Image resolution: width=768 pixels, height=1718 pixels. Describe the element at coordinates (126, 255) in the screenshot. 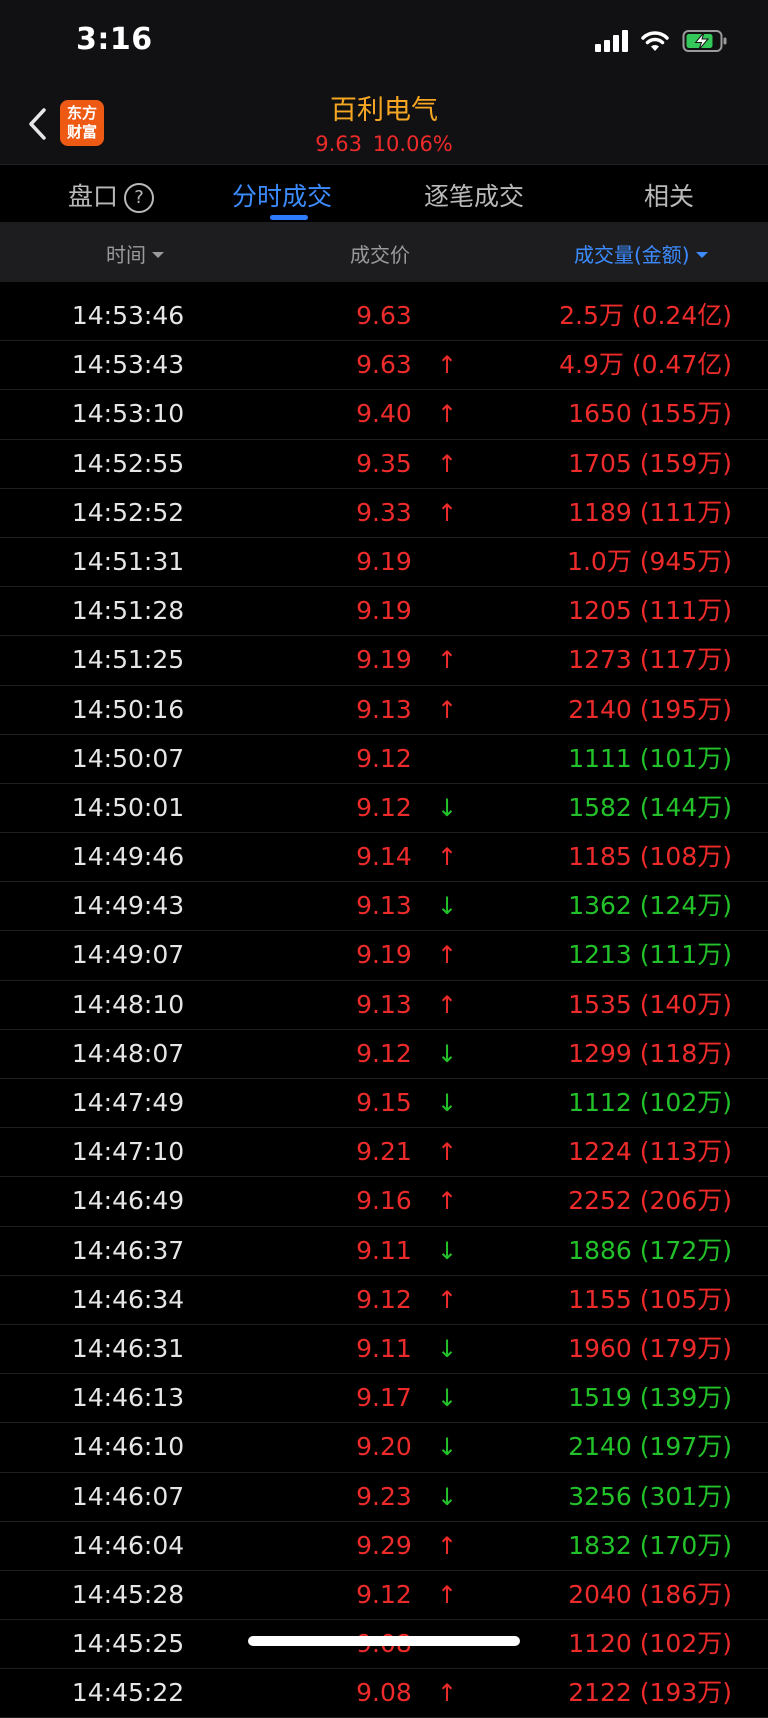

I see `column-time-label: 时间` at that location.